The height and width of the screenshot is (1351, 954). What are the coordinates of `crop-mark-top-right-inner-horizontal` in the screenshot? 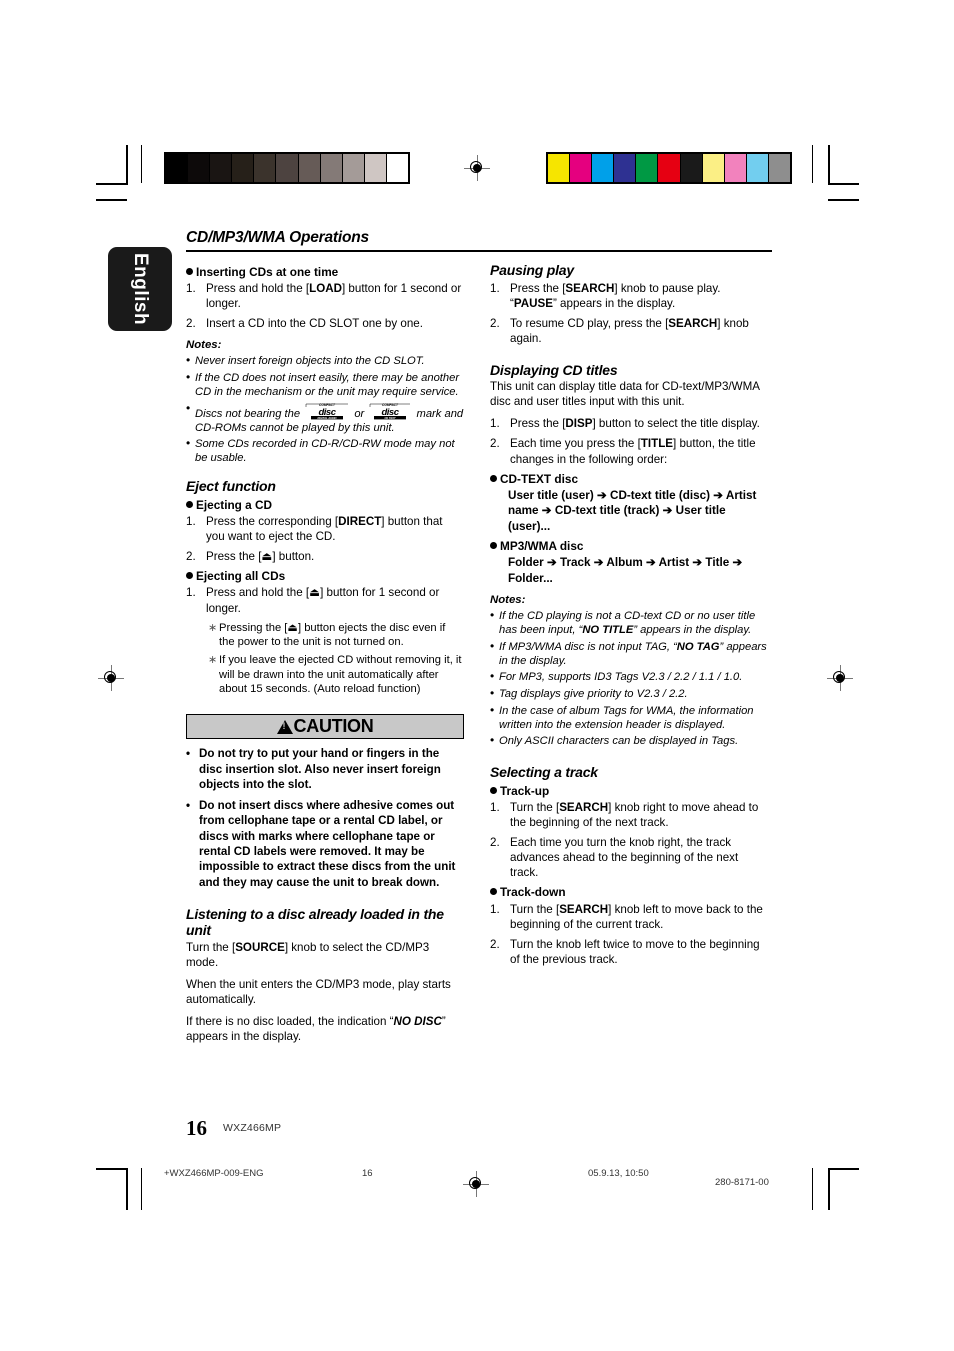 It's located at (843, 200).